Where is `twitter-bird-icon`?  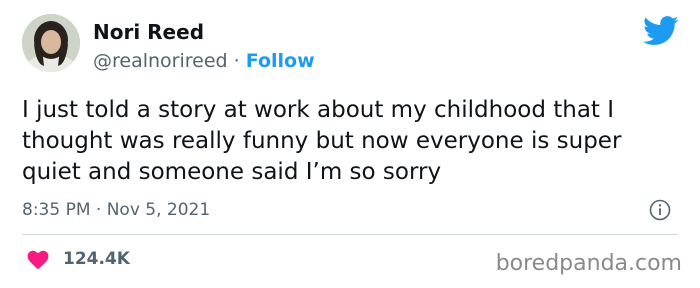 twitter-bird-icon is located at coordinates (661, 31).